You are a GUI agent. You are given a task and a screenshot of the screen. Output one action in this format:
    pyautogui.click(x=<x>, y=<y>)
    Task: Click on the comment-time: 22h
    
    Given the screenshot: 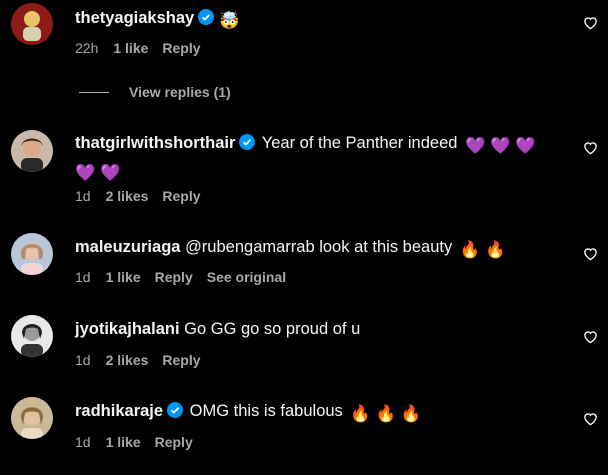 What is the action you would take?
    pyautogui.click(x=86, y=48)
    